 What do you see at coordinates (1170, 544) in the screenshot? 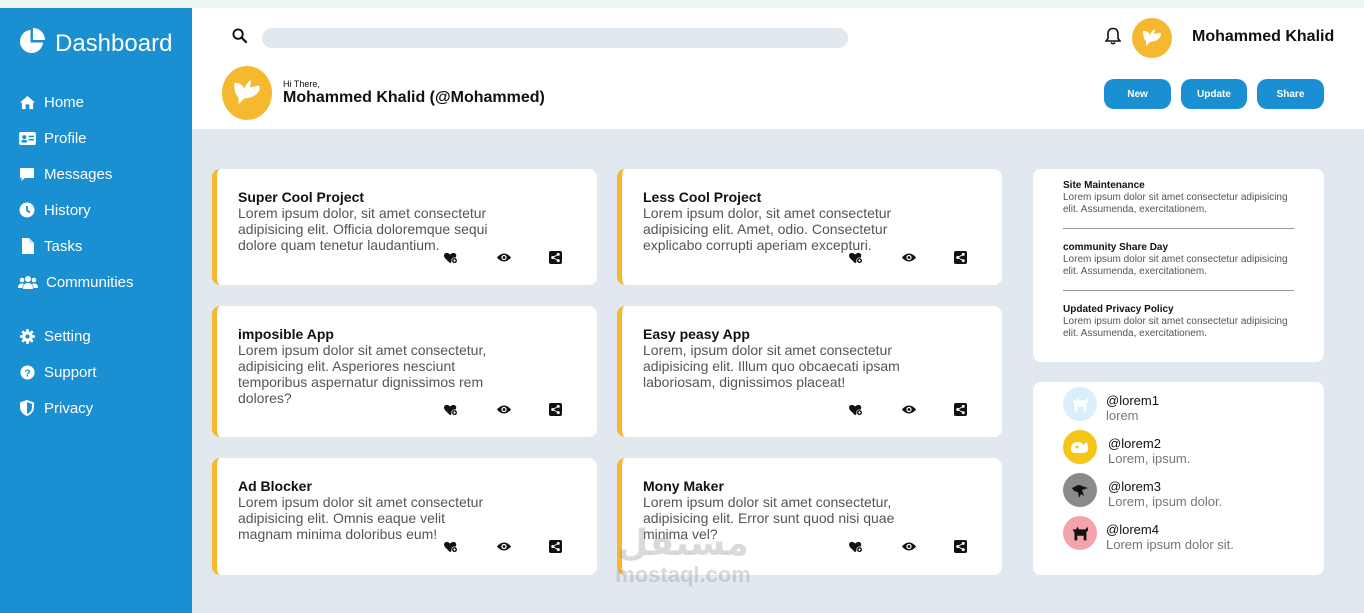
I see `user-bio: Lorem ipsum dolor sit.` at bounding box center [1170, 544].